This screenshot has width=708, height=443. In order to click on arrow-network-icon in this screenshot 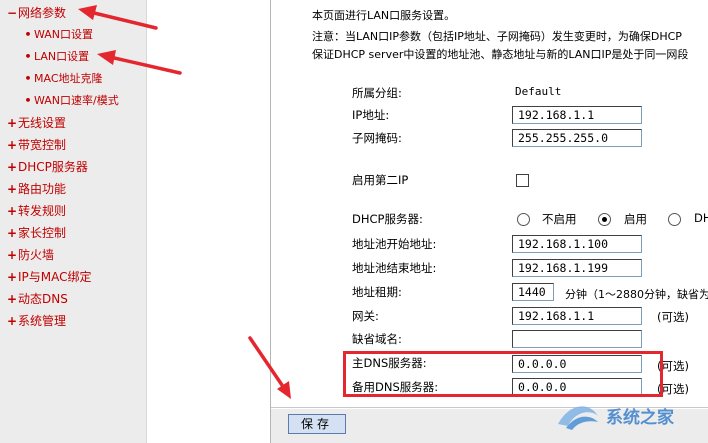, I will do `click(118, 17)`.